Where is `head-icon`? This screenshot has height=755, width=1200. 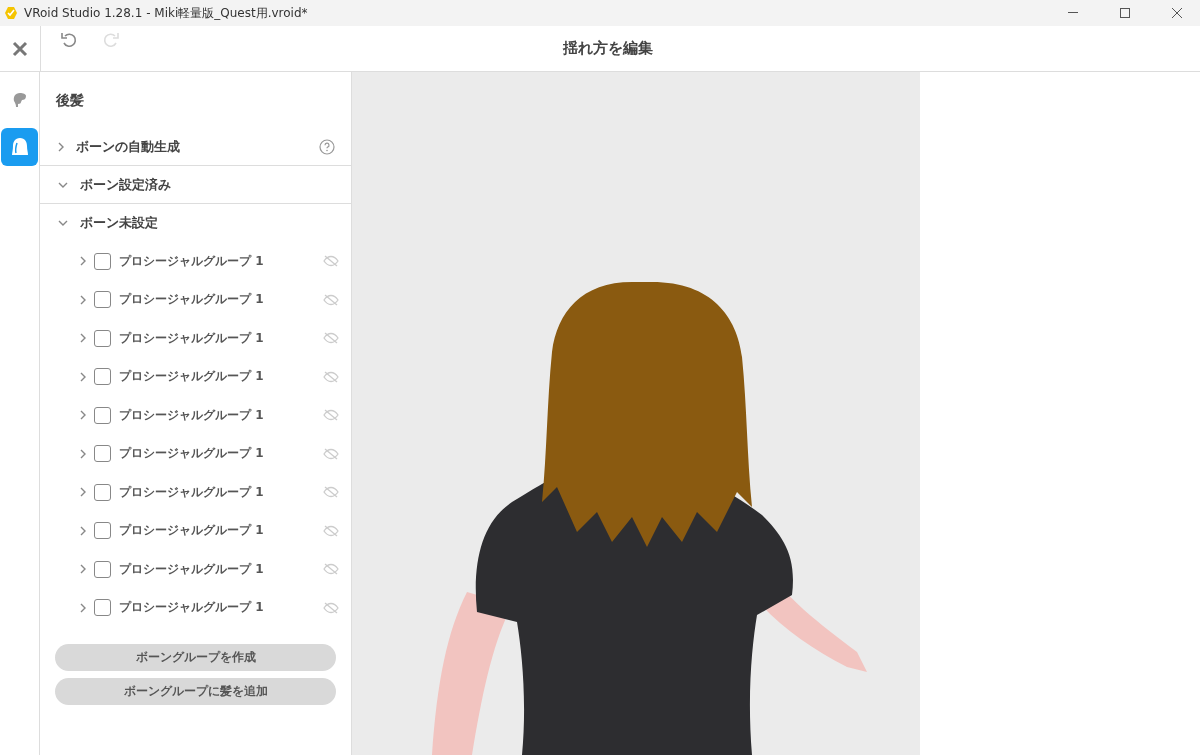
head-icon is located at coordinates (19, 101).